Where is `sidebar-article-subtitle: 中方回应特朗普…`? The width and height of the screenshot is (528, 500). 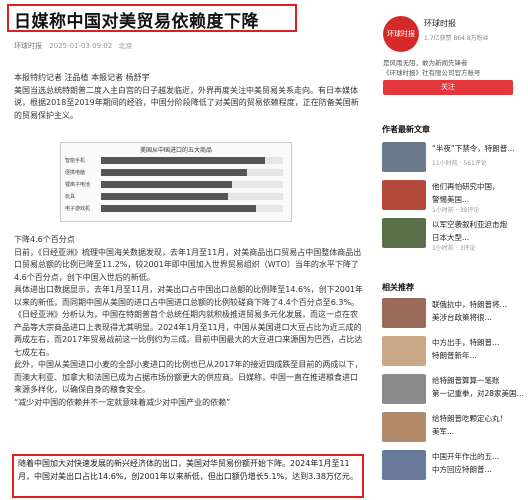
sidebar-article-subtitle: 中方回应特朗普… is located at coordinates (480, 469).